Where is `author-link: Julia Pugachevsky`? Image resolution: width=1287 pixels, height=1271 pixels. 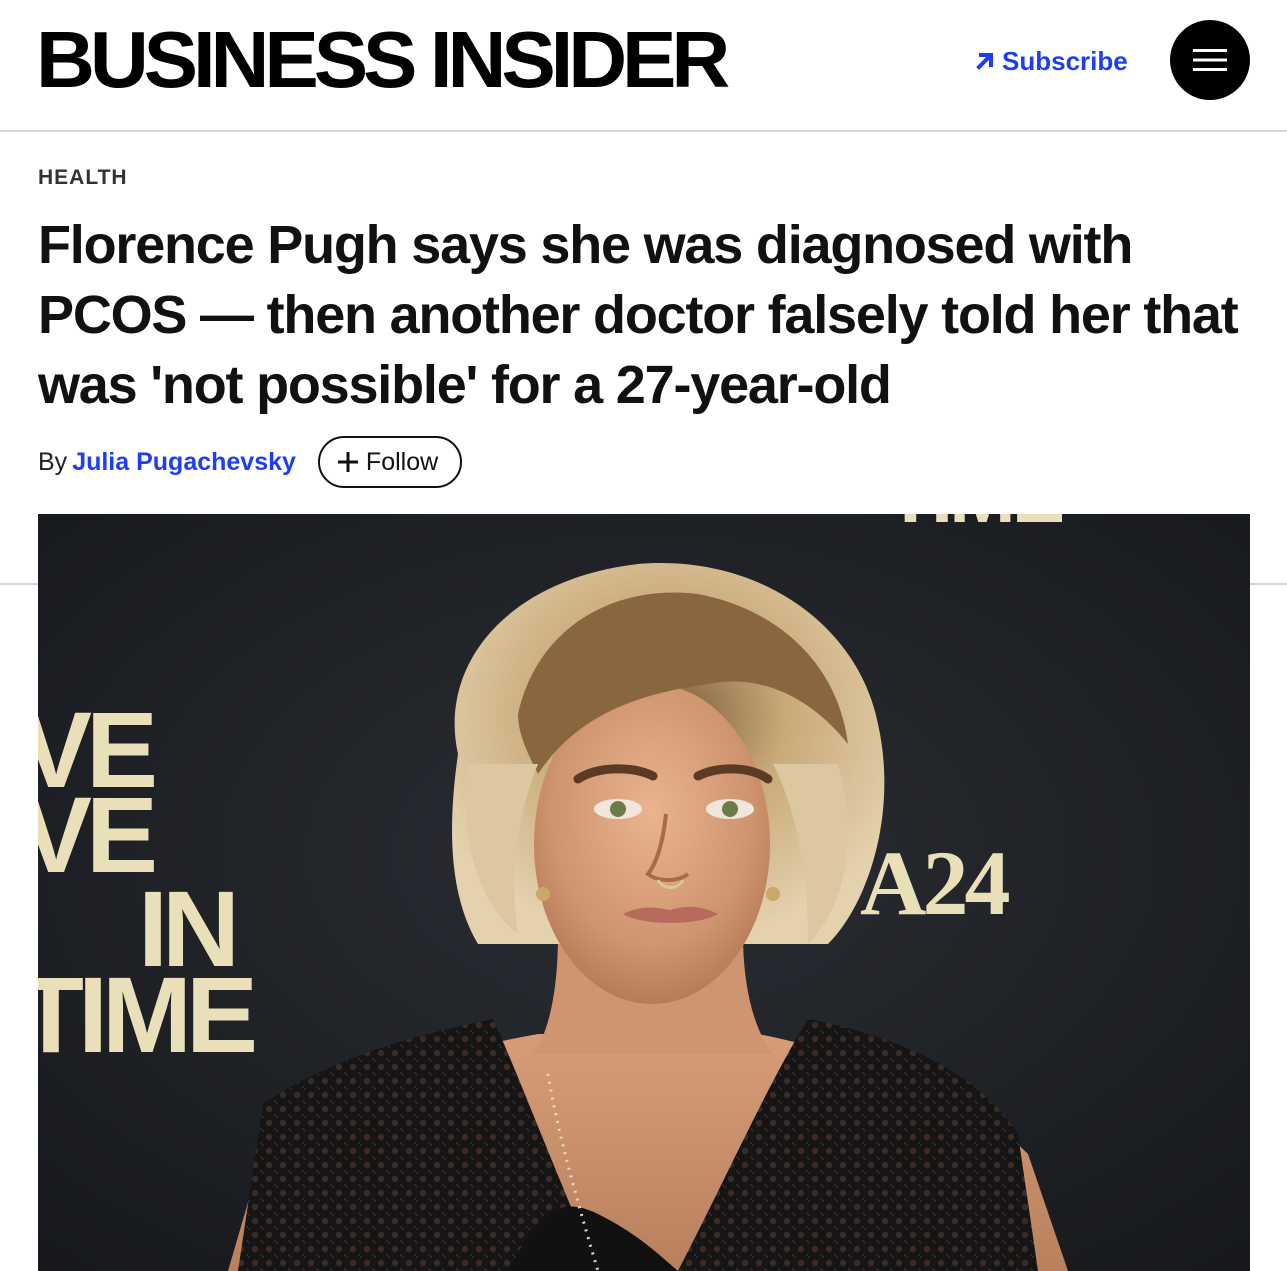
author-link: Julia Pugachevsky is located at coordinates (184, 462).